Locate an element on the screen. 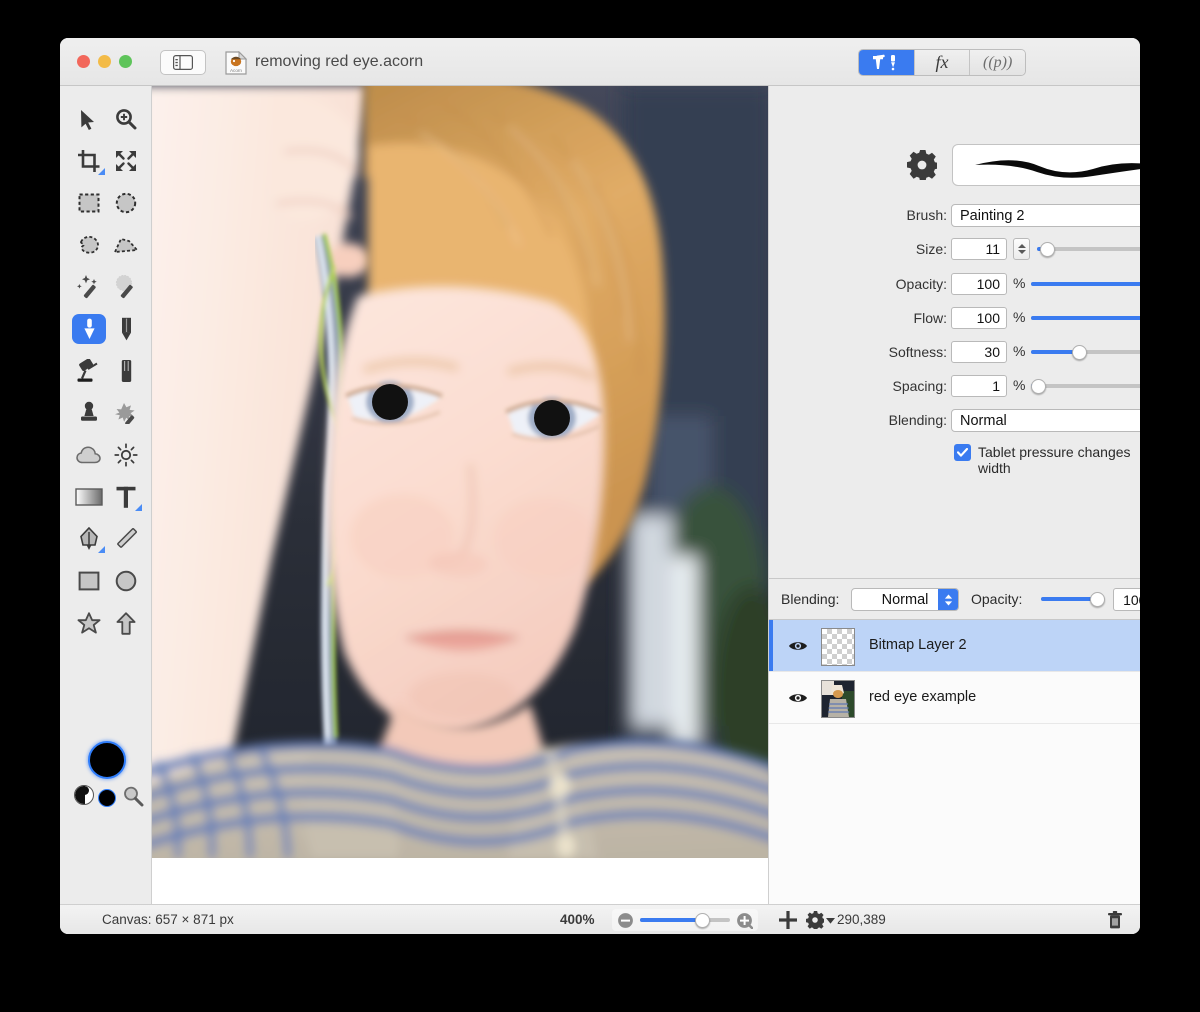 This screenshot has width=1200, height=1012. background-color-swatch is located at coordinates (107, 798).